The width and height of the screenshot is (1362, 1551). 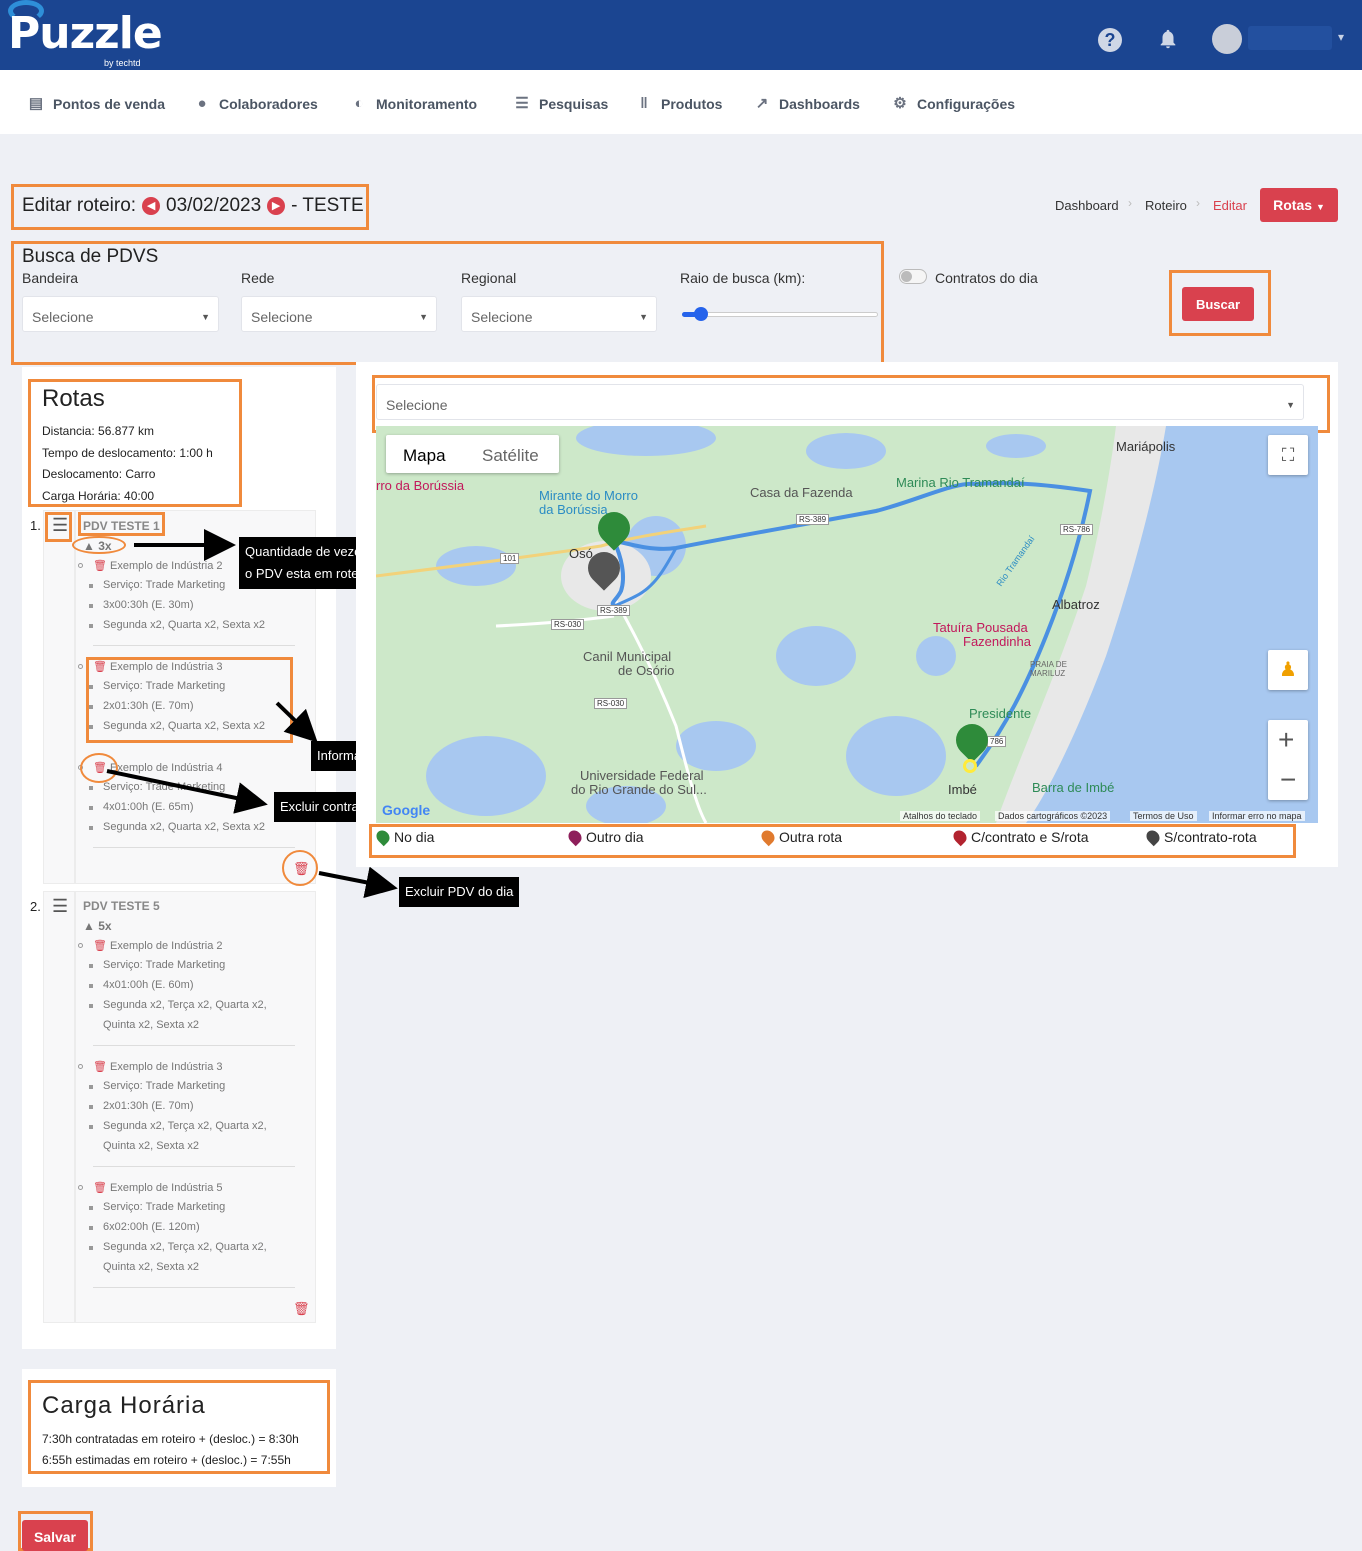 I want to click on contract-tempo: 2x01:30h (E. 70m), so click(x=148, y=1106).